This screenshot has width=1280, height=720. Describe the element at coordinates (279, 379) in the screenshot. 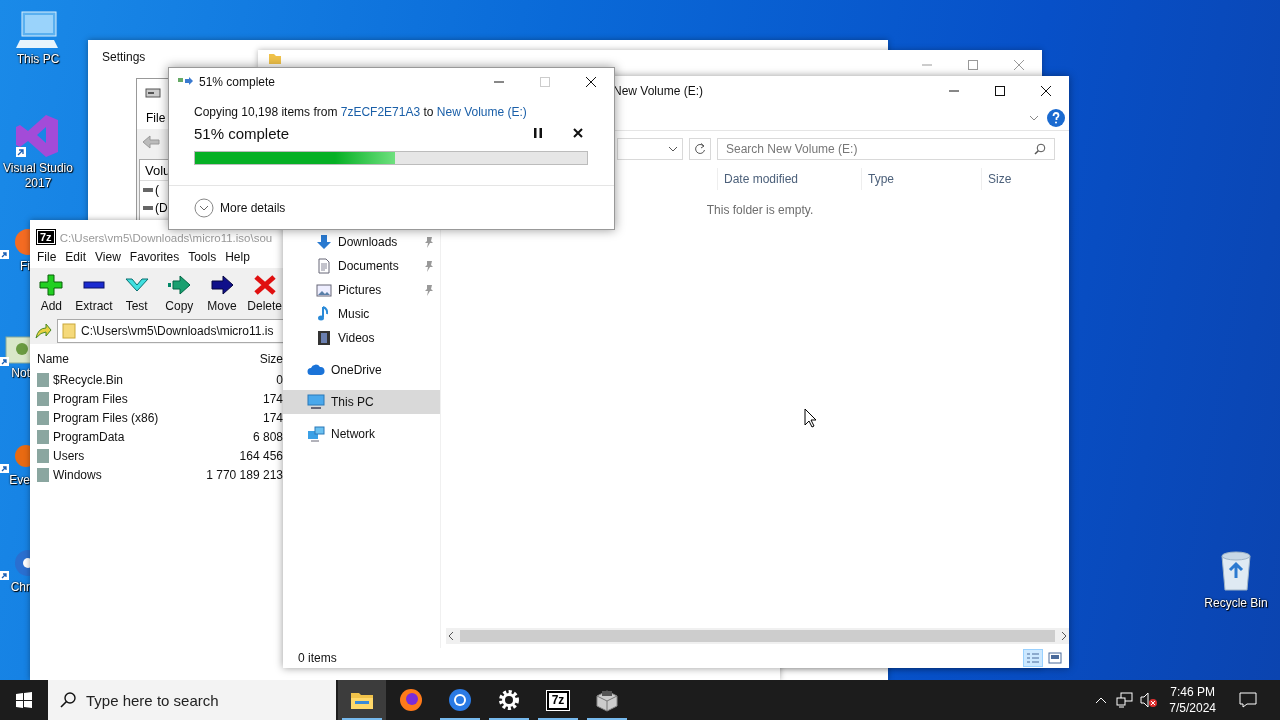

I see `file-size: 0` at that location.